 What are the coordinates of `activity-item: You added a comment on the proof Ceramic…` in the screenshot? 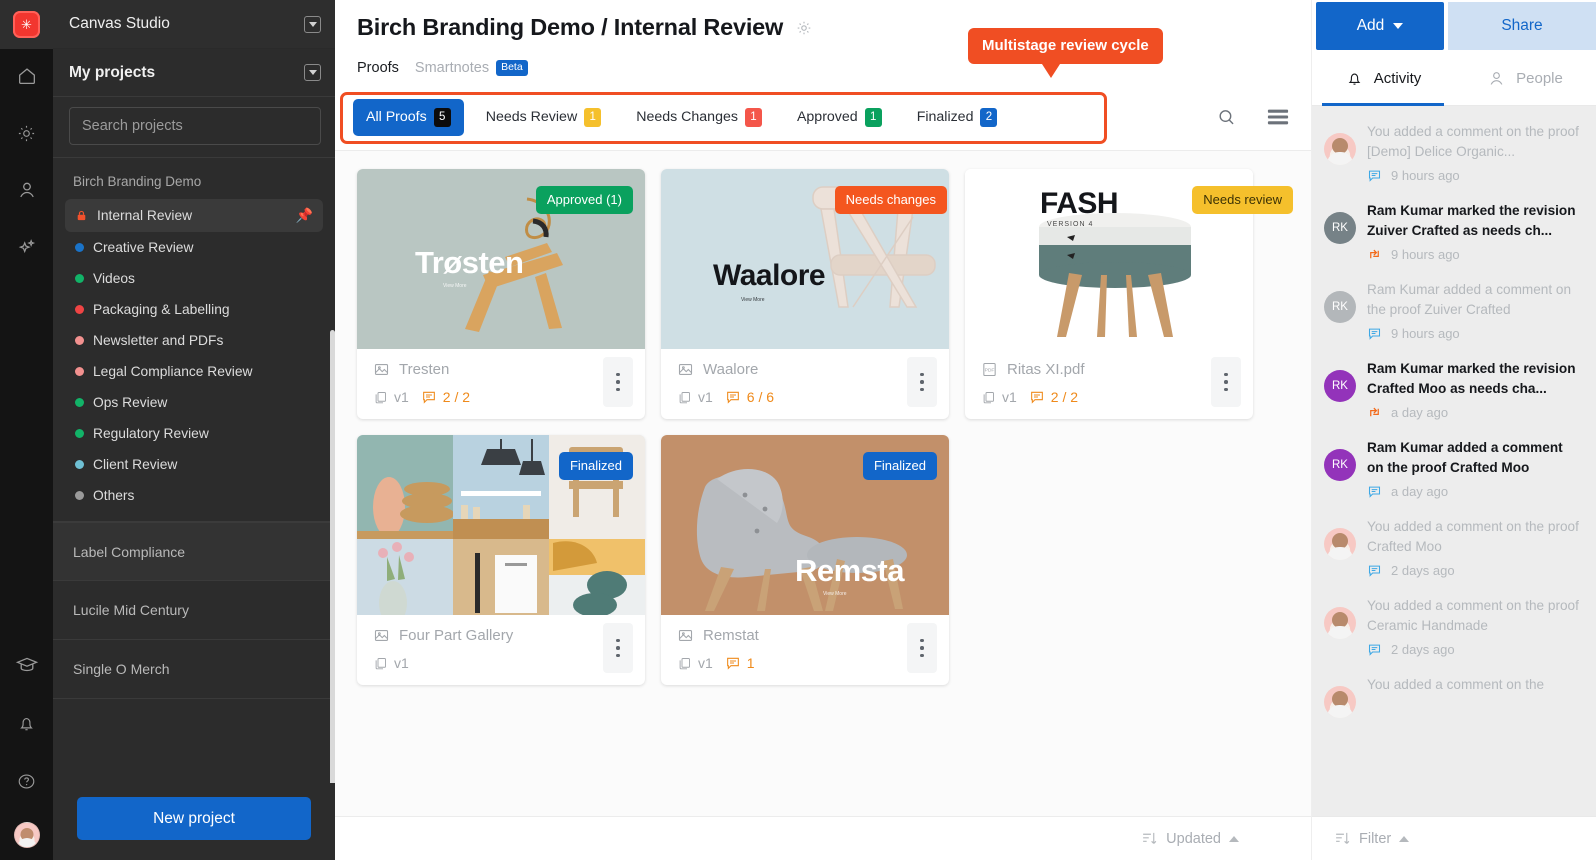 It's located at (1454, 627).